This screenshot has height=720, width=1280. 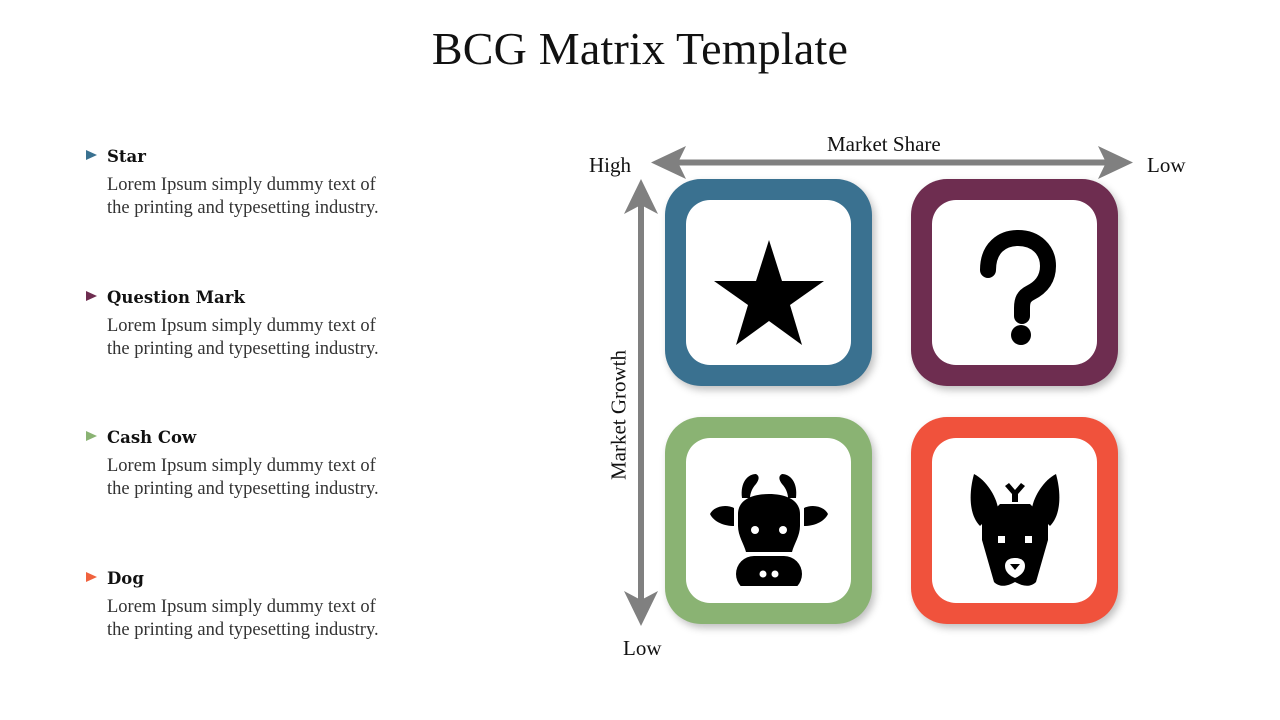 I want to click on quadrant-question-mark, so click(x=1014, y=282).